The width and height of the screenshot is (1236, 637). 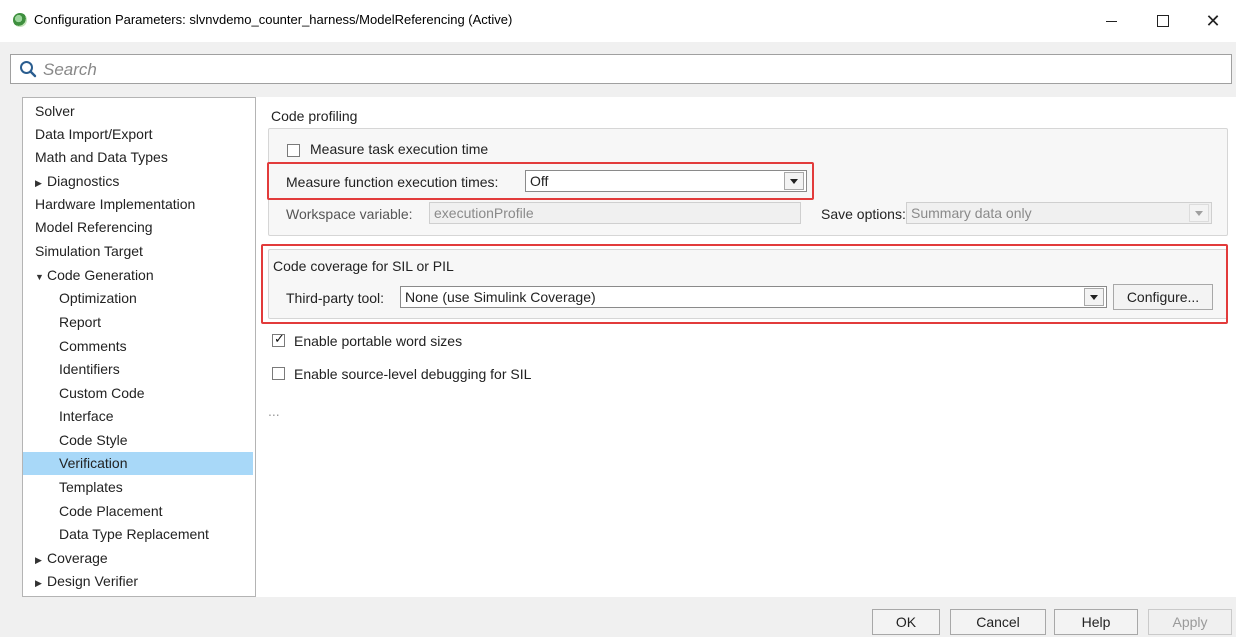 What do you see at coordinates (86, 416) in the screenshot?
I see `tree-item-interface: Interface` at bounding box center [86, 416].